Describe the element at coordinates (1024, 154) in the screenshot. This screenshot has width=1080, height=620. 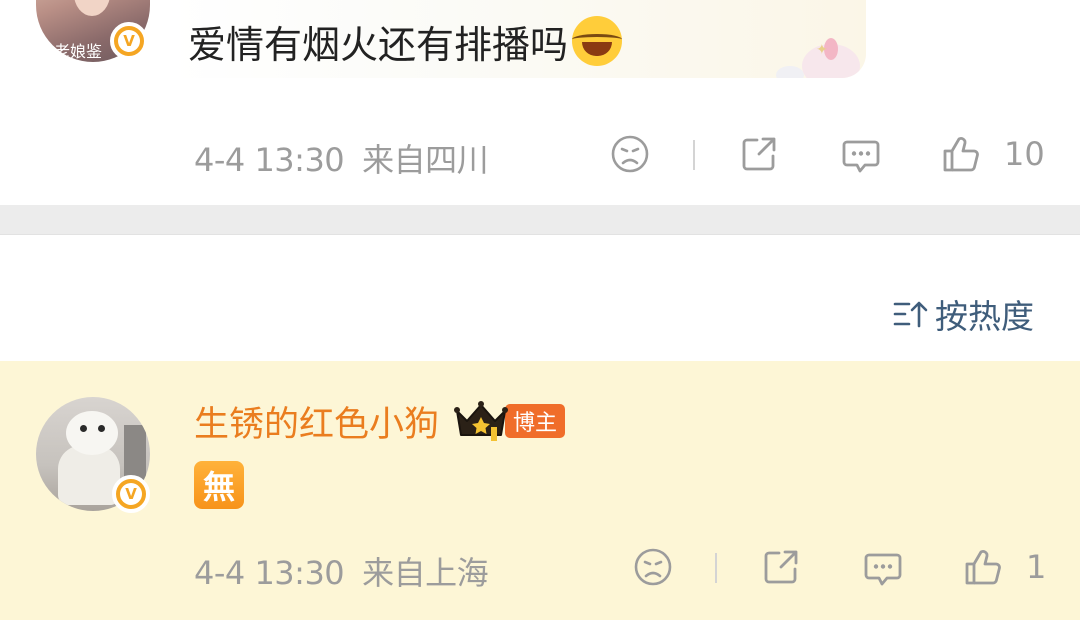
I see `post-like-count: 10` at that location.